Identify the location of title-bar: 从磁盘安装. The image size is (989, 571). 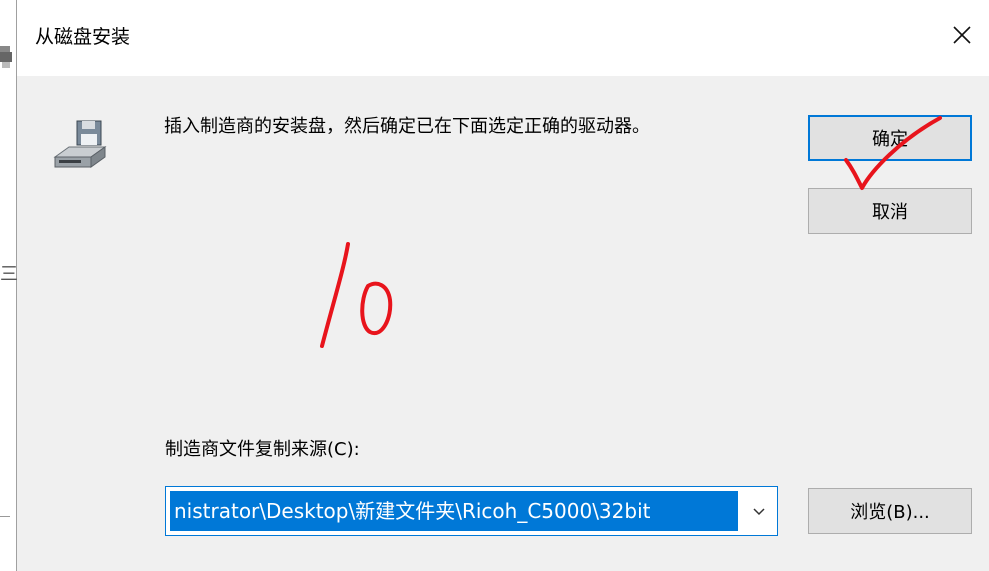
(503, 38).